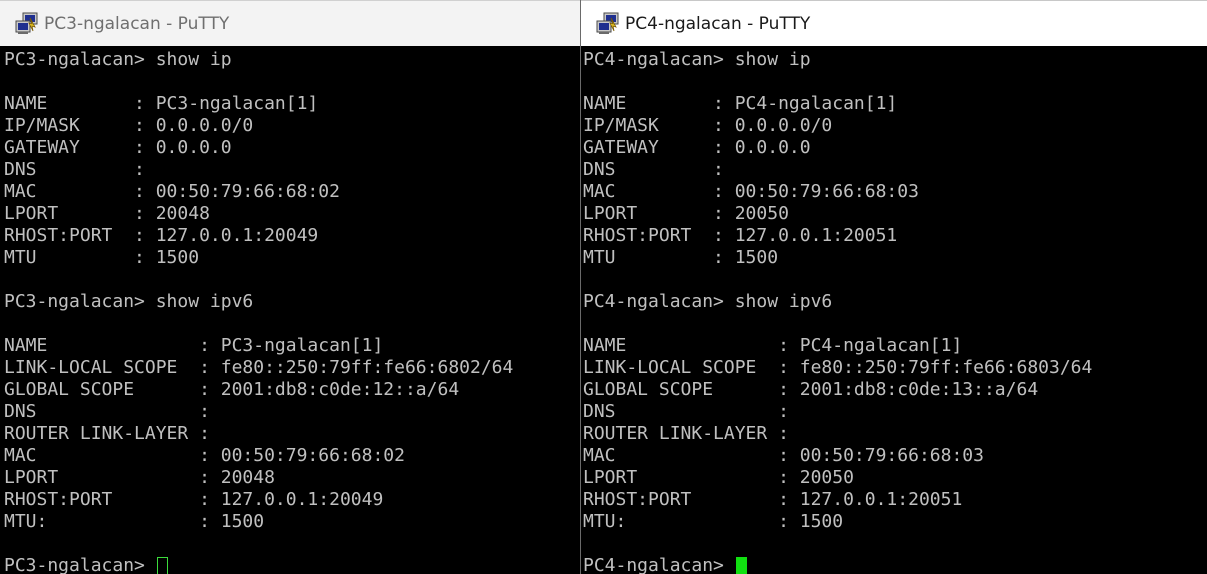 Image resolution: width=1207 pixels, height=574 pixels. Describe the element at coordinates (129, 301) in the screenshot. I see `terminal-line: PC3-ngalacan> show ipv6` at that location.